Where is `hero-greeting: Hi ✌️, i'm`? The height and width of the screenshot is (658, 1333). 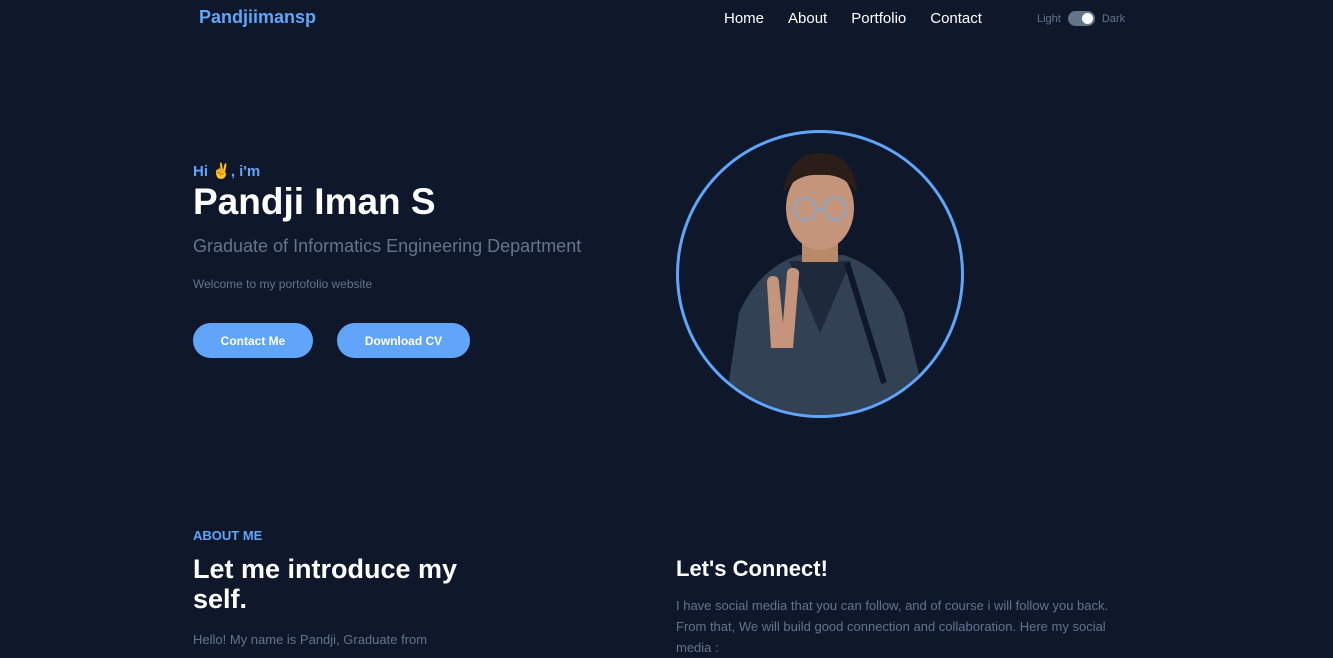 hero-greeting: Hi ✌️, i'm is located at coordinates (227, 171).